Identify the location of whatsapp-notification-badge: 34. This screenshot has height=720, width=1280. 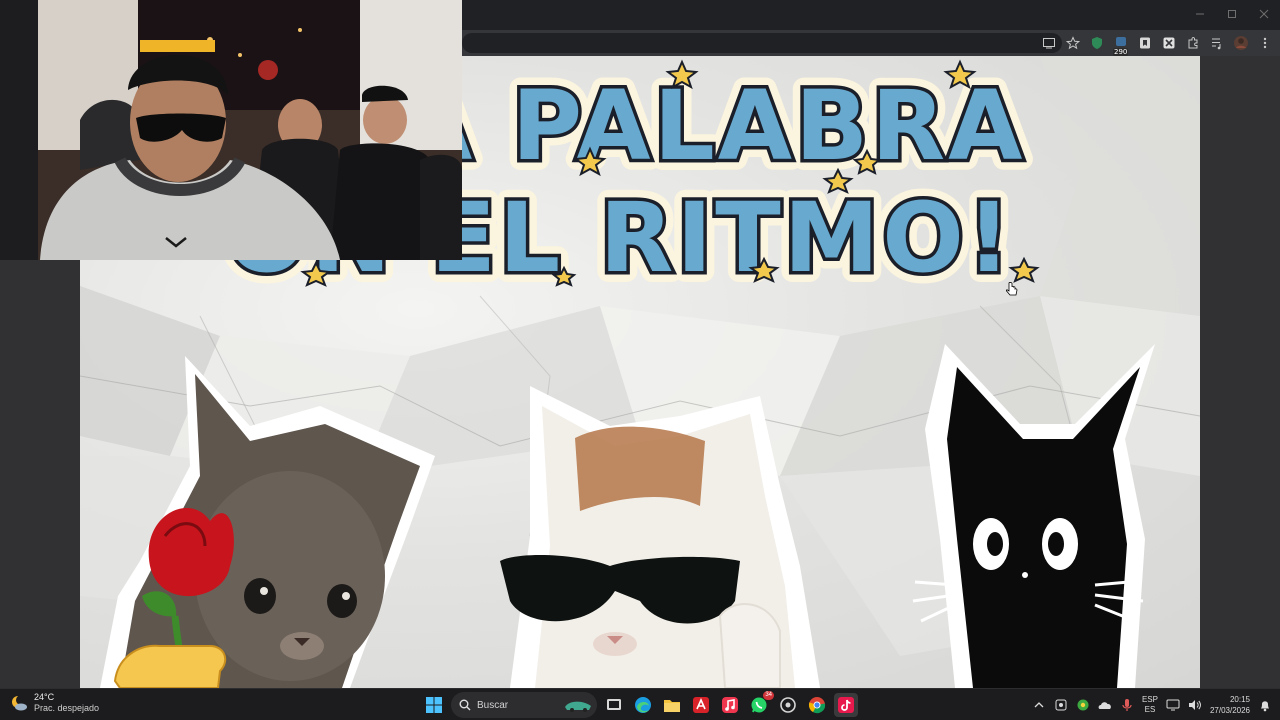
(768, 695).